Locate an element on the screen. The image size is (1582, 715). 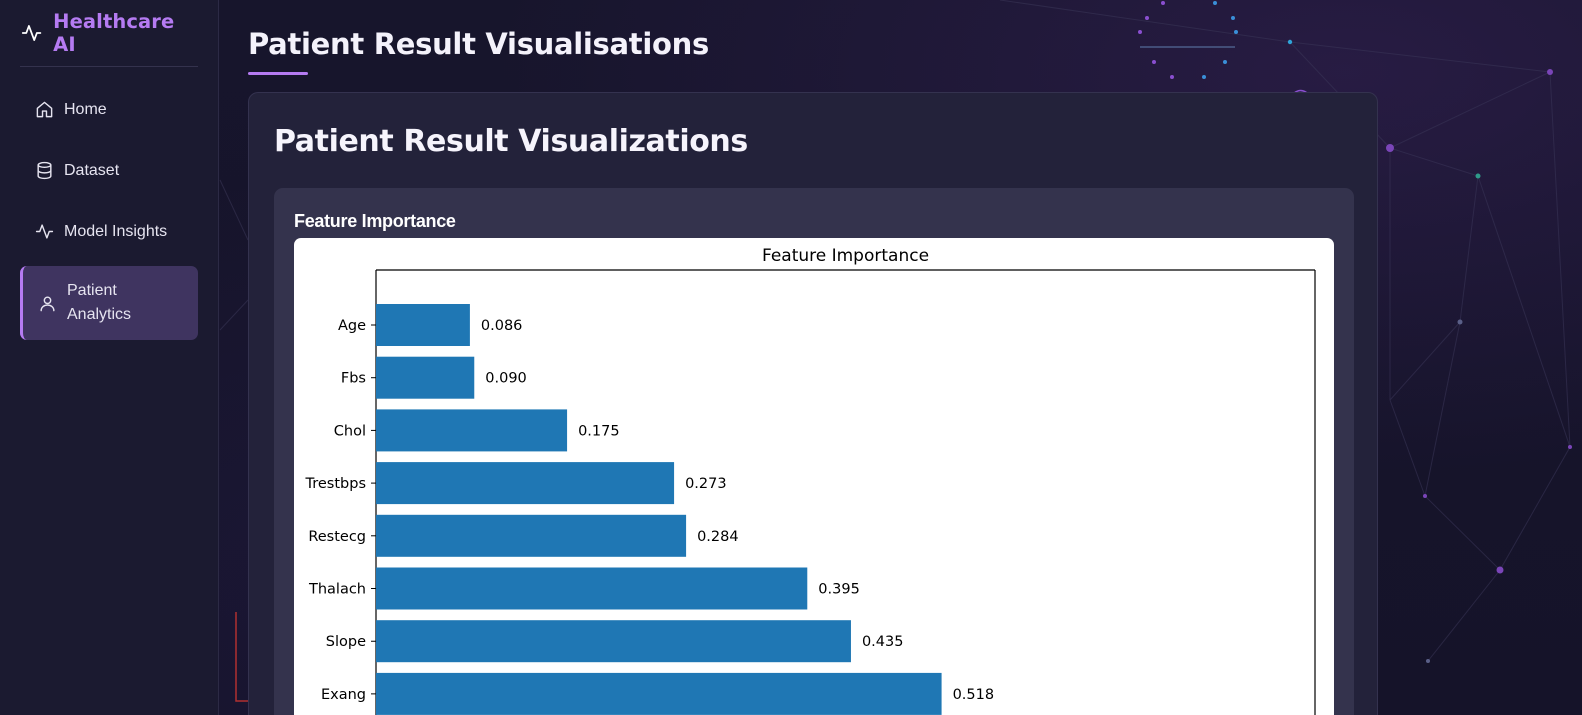
home-icon is located at coordinates (44, 109).